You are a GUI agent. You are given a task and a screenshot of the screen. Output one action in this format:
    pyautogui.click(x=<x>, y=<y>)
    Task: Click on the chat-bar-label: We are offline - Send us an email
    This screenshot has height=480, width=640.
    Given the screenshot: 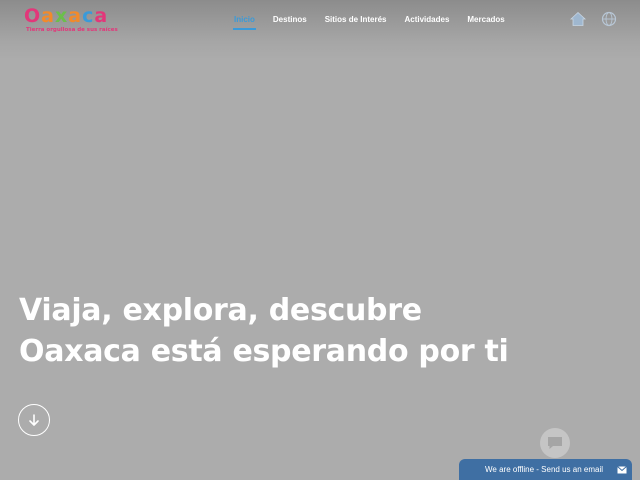 What is the action you would take?
    pyautogui.click(x=544, y=469)
    